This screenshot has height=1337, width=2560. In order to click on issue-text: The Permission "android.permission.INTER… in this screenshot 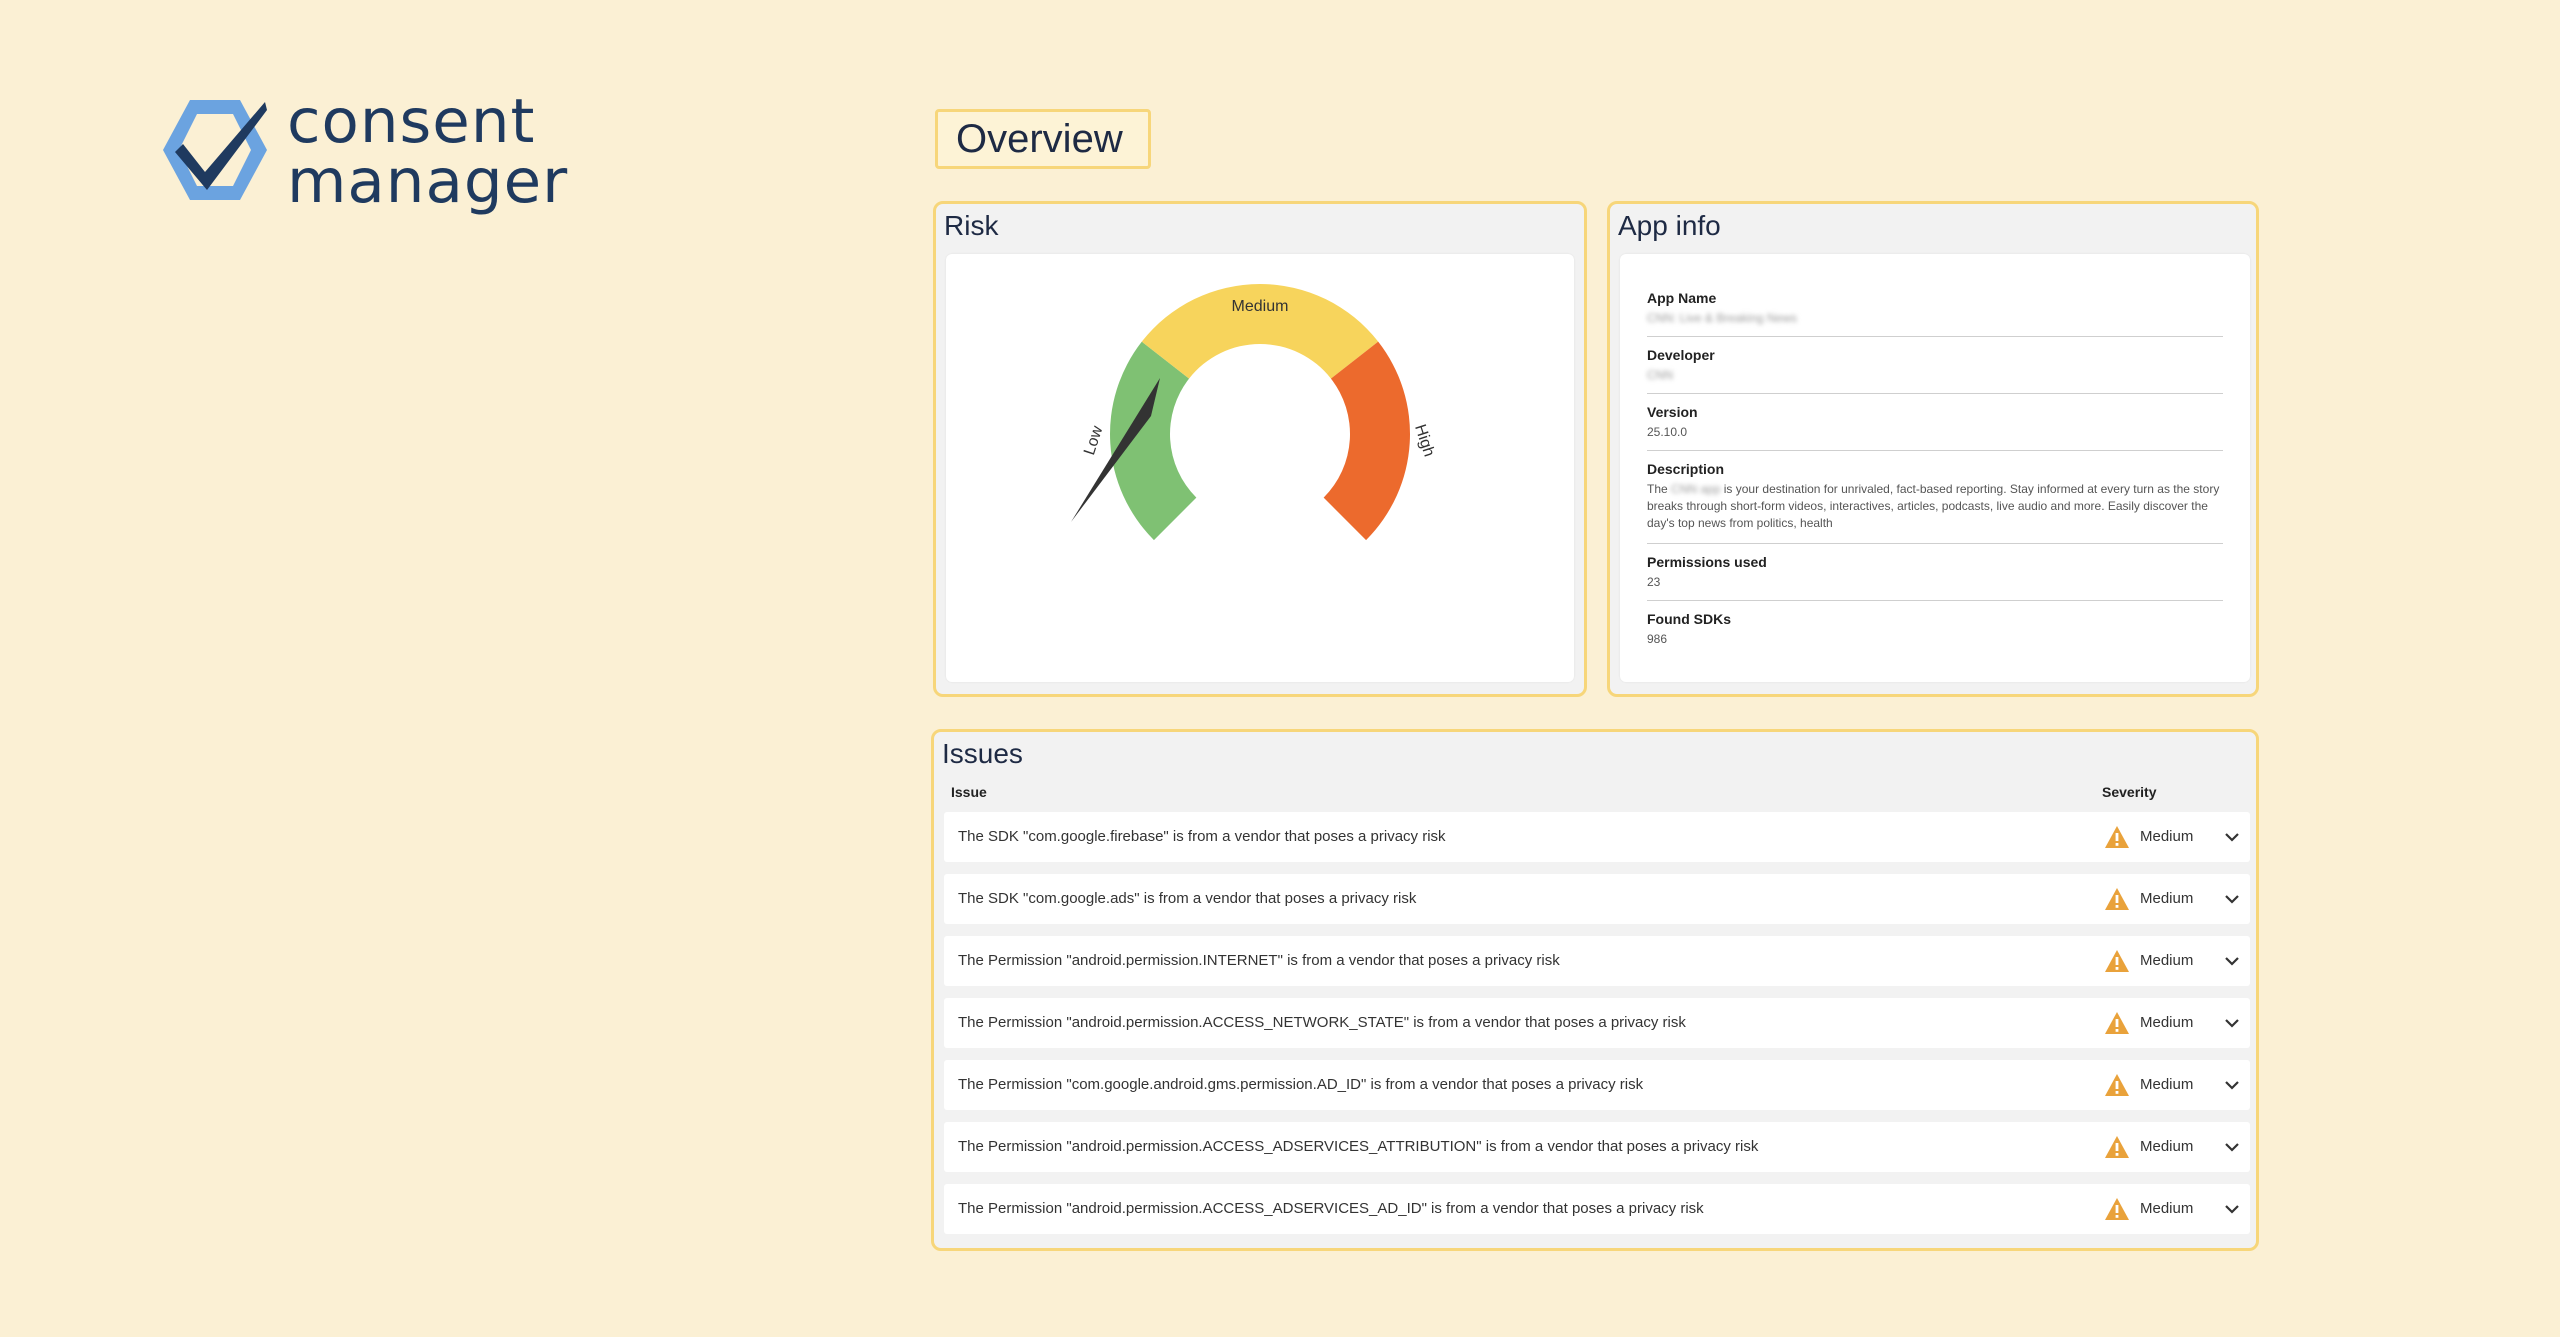, I will do `click(1259, 960)`.